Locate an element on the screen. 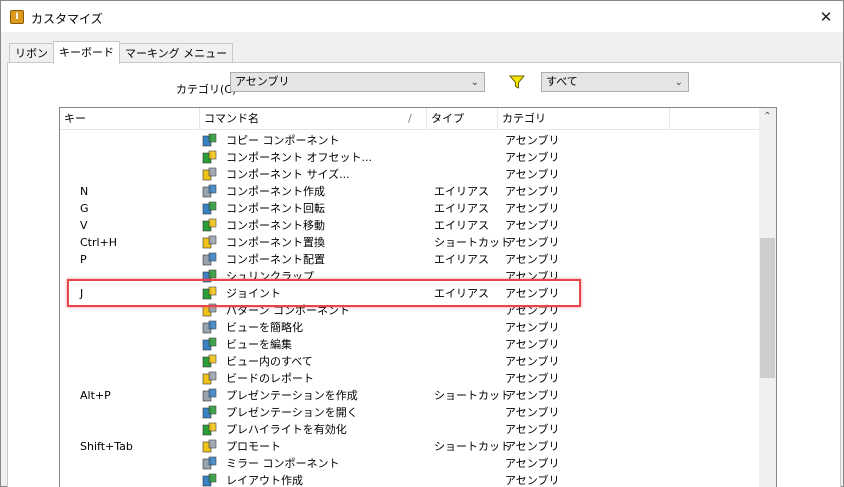  rotate-component-icon is located at coordinates (209, 208).